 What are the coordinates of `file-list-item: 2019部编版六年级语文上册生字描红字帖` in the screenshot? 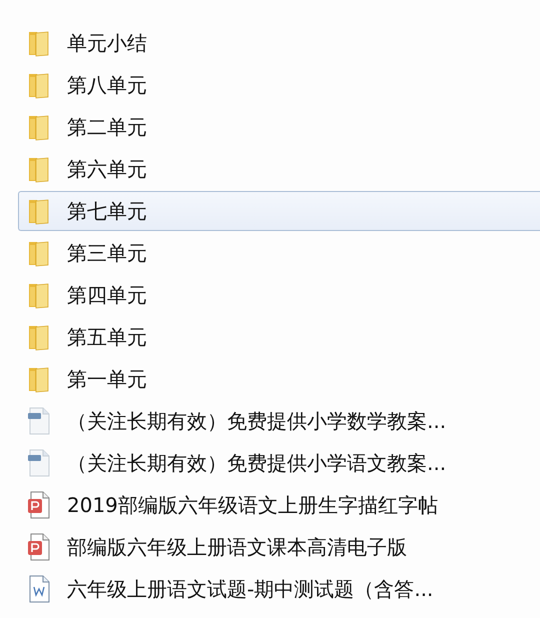 It's located at (279, 505).